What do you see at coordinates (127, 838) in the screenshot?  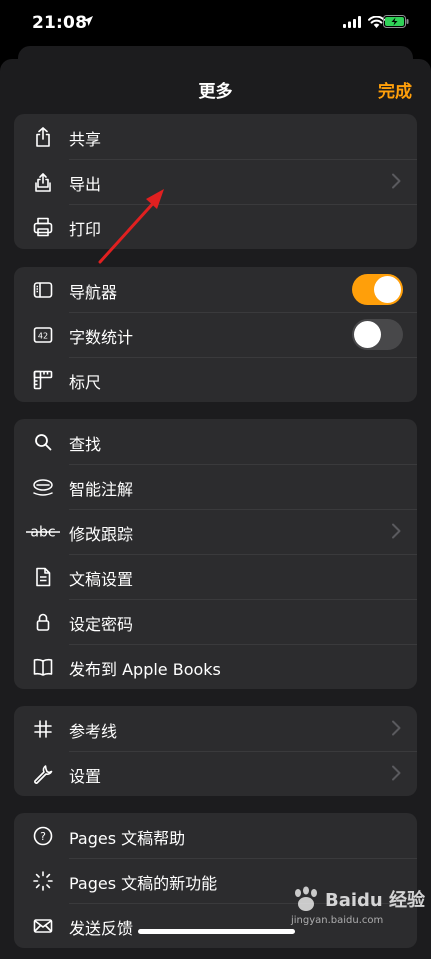 I see `menu-item-label: Pages 文稿帮助` at bounding box center [127, 838].